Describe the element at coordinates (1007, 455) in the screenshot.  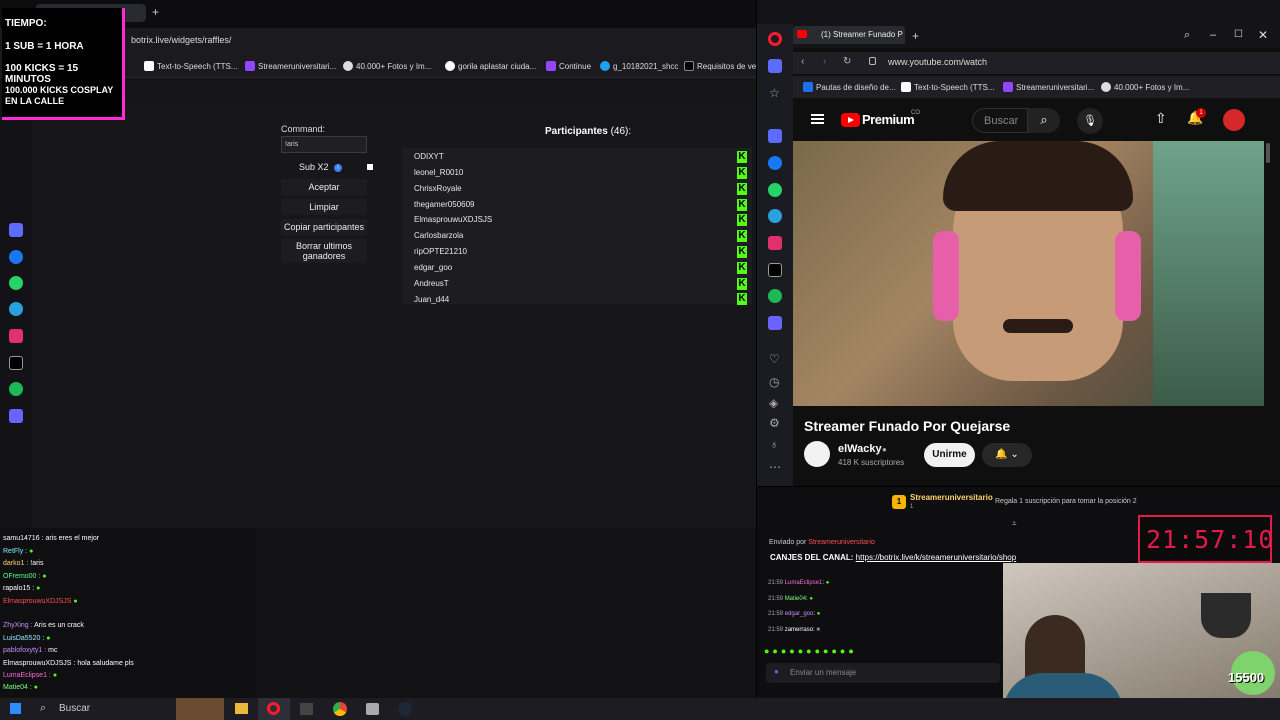
I see `subscribe-bell-button: 🔔 ⌄` at that location.